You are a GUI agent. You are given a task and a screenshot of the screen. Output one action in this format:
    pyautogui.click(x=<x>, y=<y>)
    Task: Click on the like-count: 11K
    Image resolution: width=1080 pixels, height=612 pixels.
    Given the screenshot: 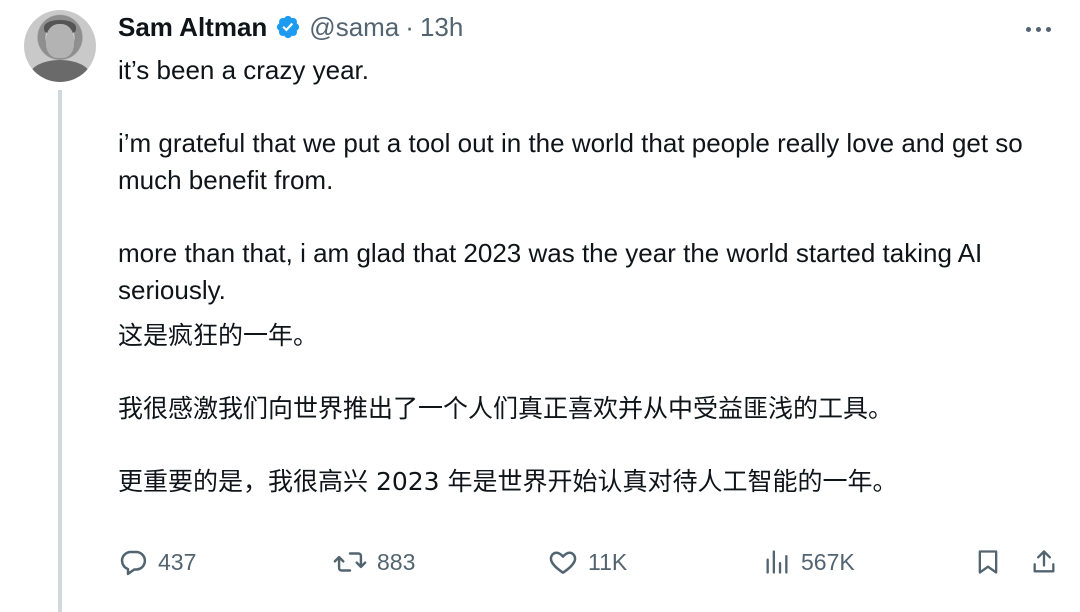 What is the action you would take?
    pyautogui.click(x=608, y=561)
    